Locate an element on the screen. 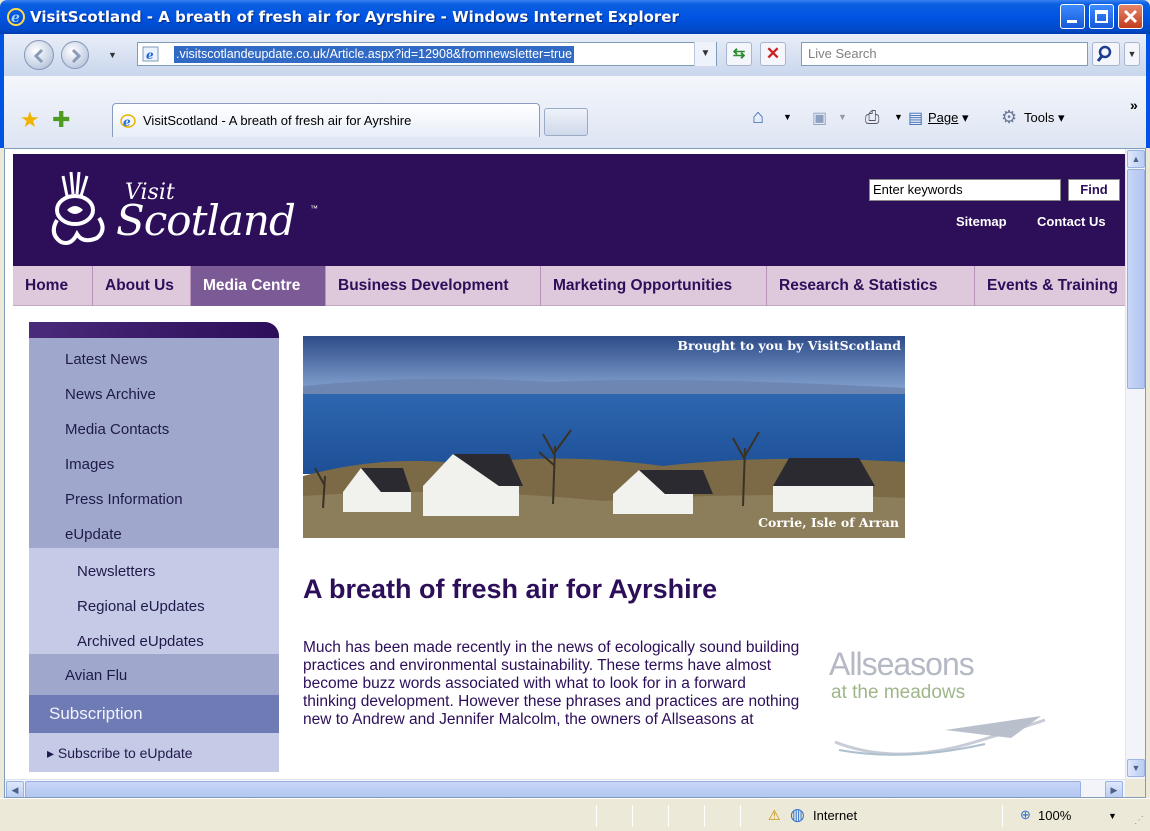  vertical-scroll-thumb is located at coordinates (1136, 279).